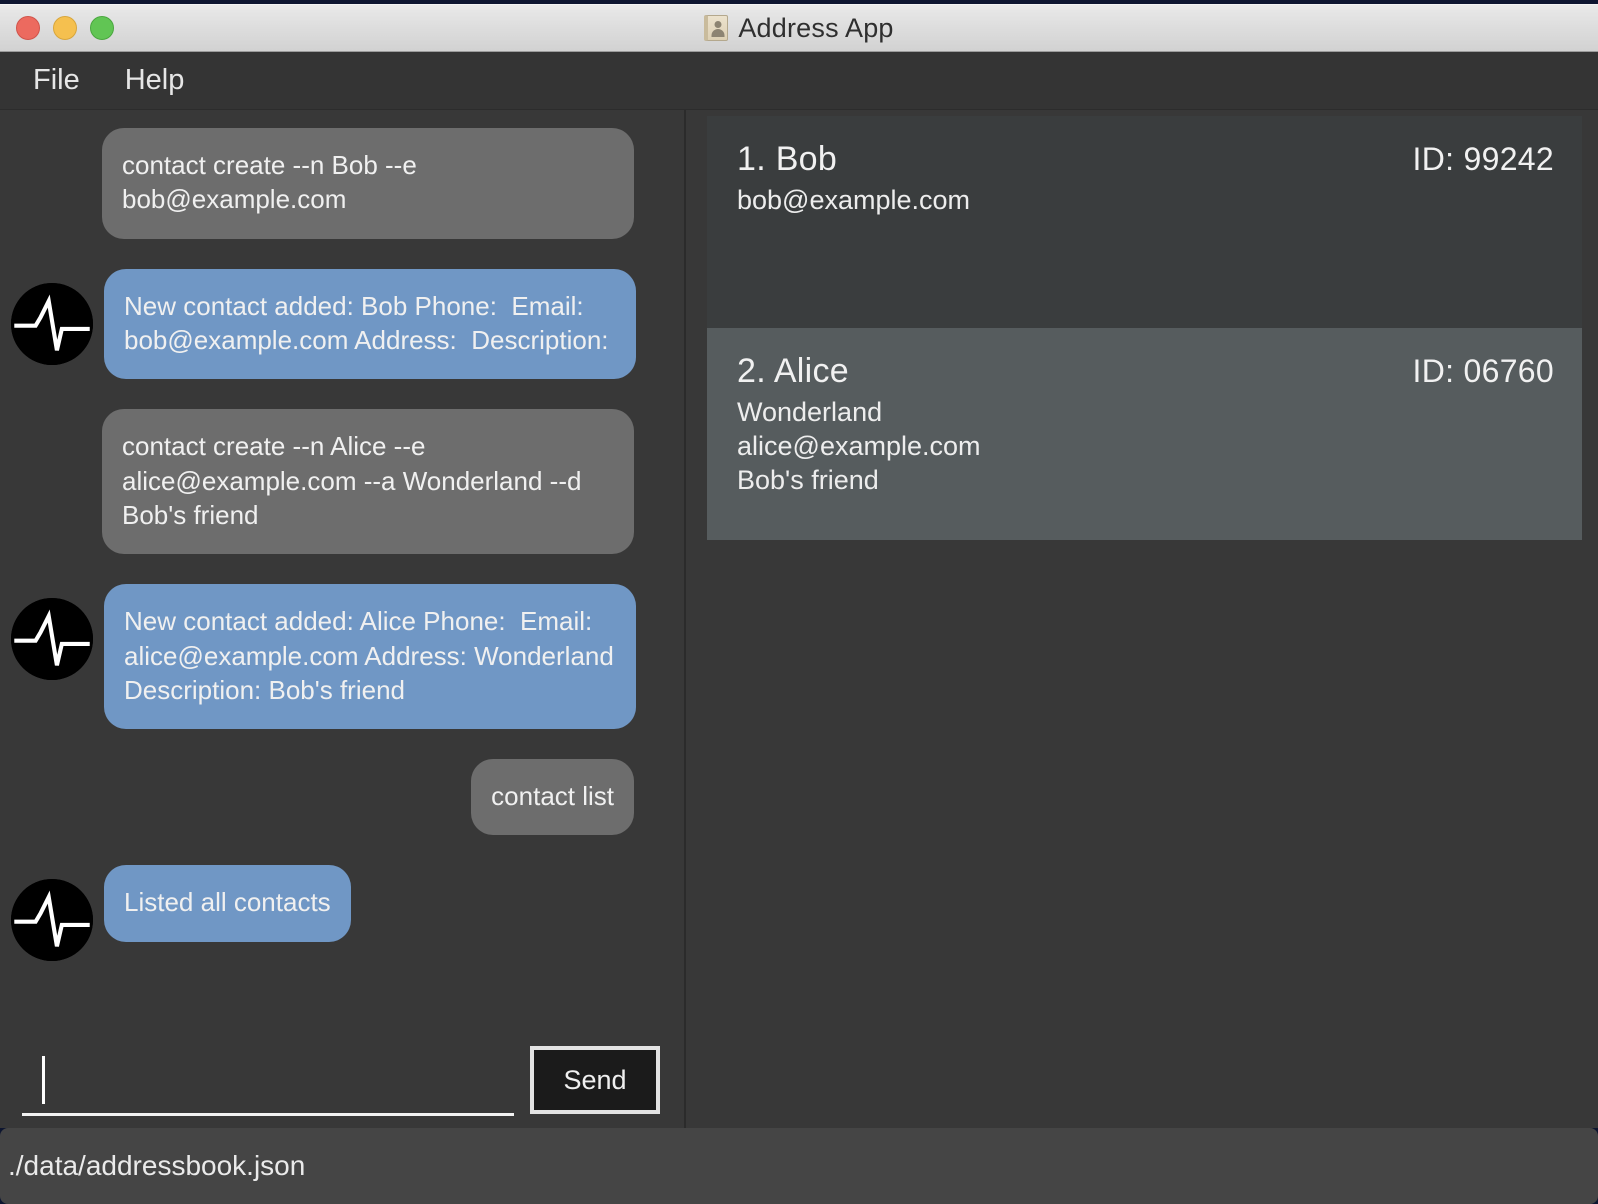  What do you see at coordinates (810, 412) in the screenshot?
I see `contact-detail-line: Wonderland` at bounding box center [810, 412].